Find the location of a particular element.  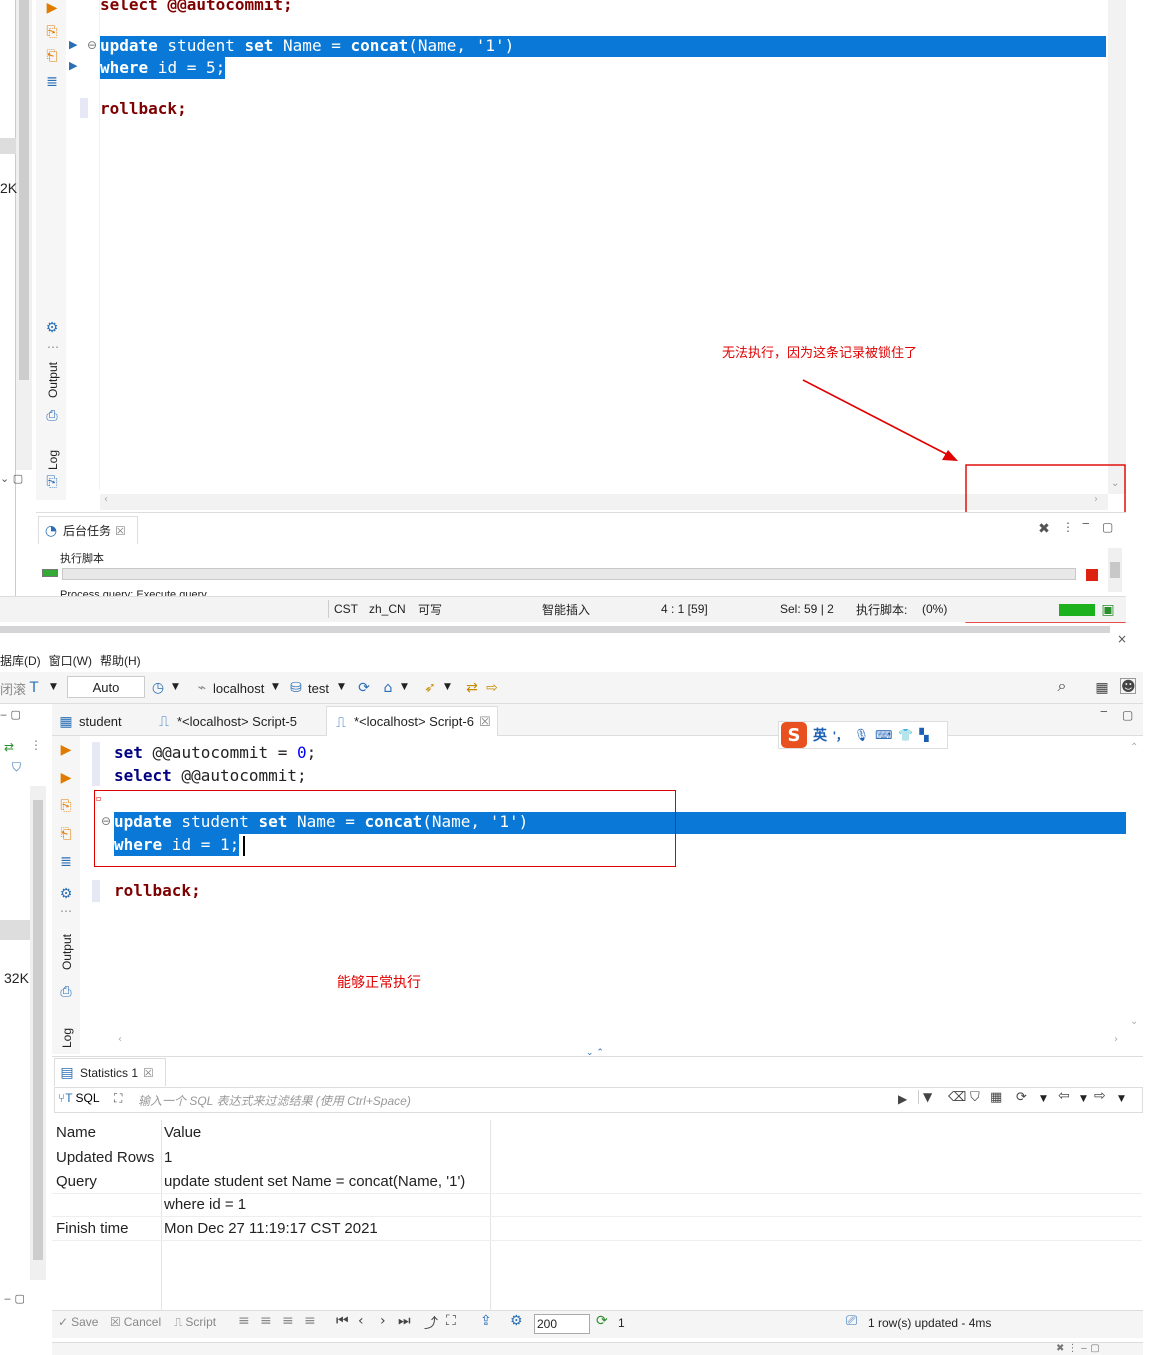

execute-new-tab-icon: ▶ is located at coordinates (66, 778).